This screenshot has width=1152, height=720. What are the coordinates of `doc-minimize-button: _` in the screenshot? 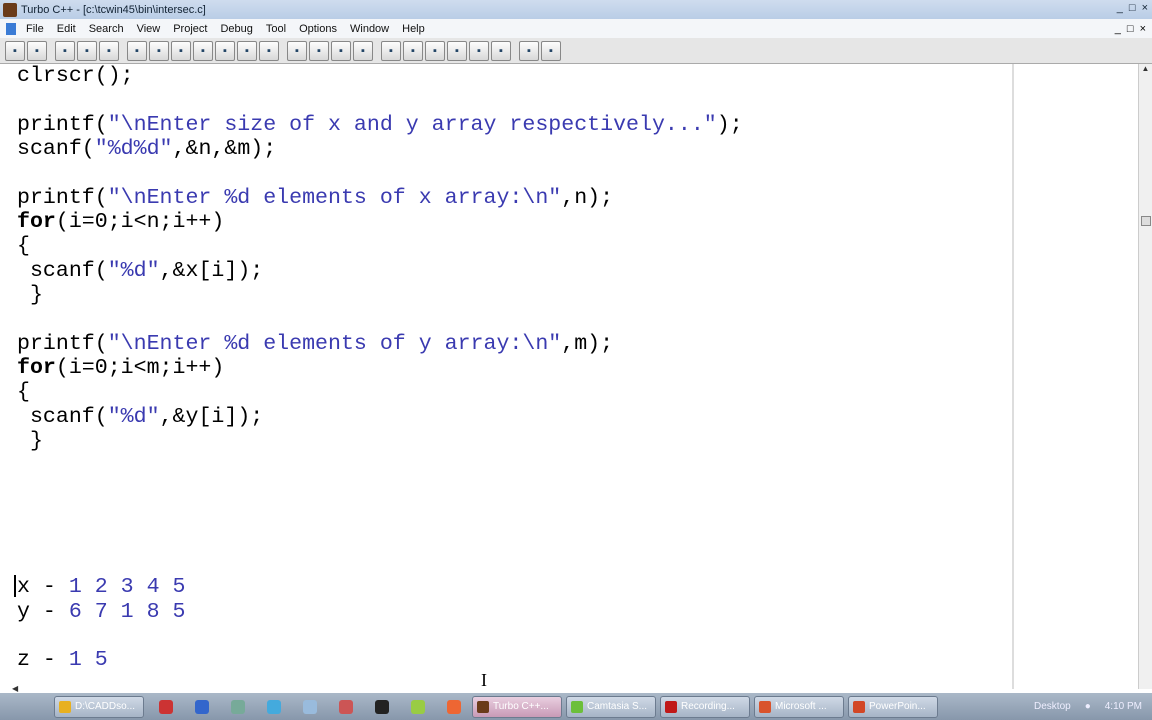 It's located at (1118, 29).